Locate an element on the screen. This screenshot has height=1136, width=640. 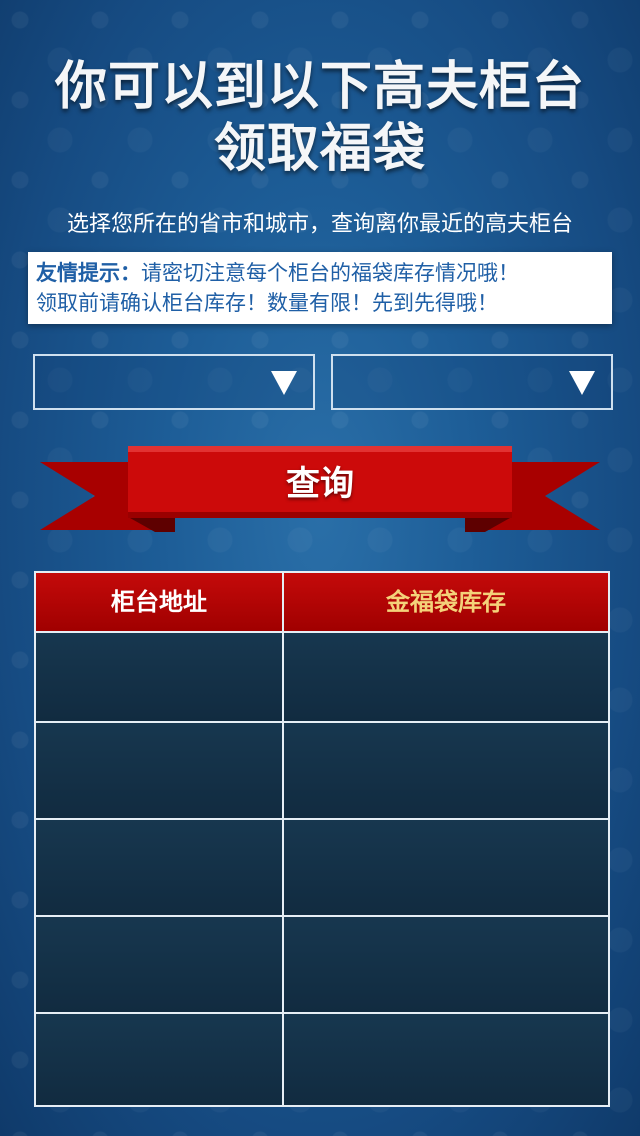
query-button-label: 查询 is located at coordinates (320, 484).